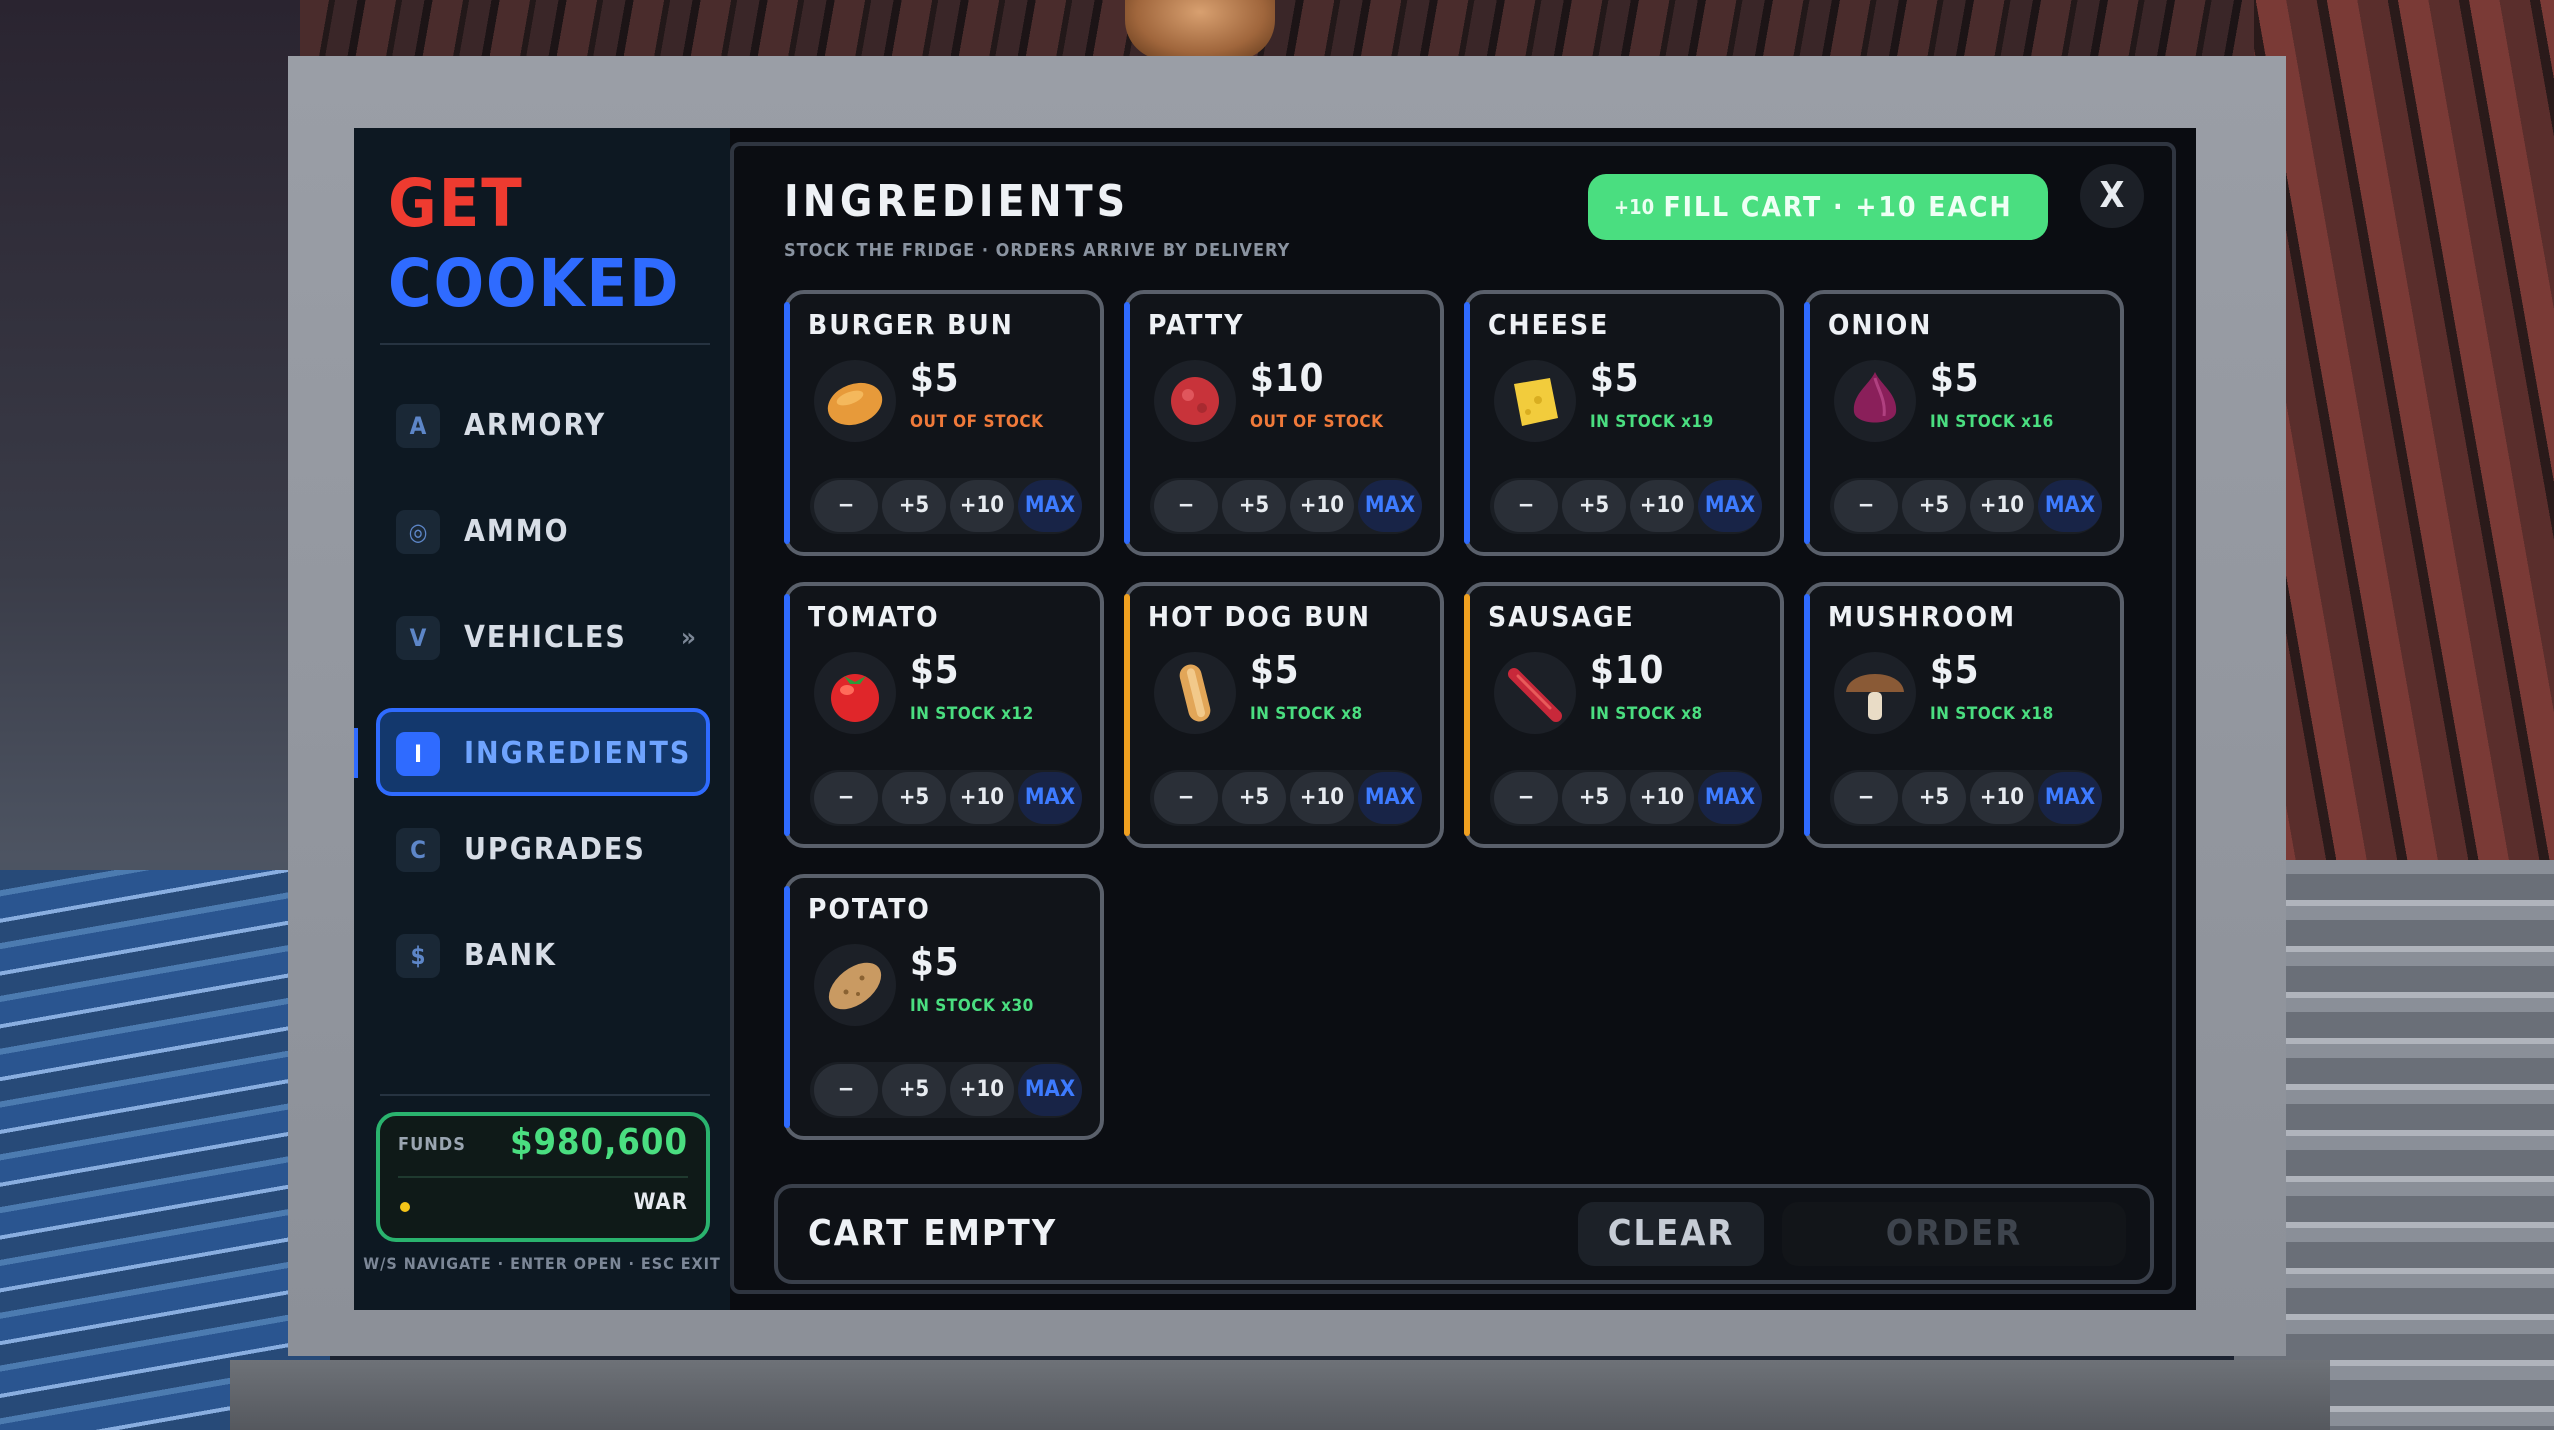  Describe the element at coordinates (1992, 422) in the screenshot. I see `stock-status: IN STOCK x16` at that location.